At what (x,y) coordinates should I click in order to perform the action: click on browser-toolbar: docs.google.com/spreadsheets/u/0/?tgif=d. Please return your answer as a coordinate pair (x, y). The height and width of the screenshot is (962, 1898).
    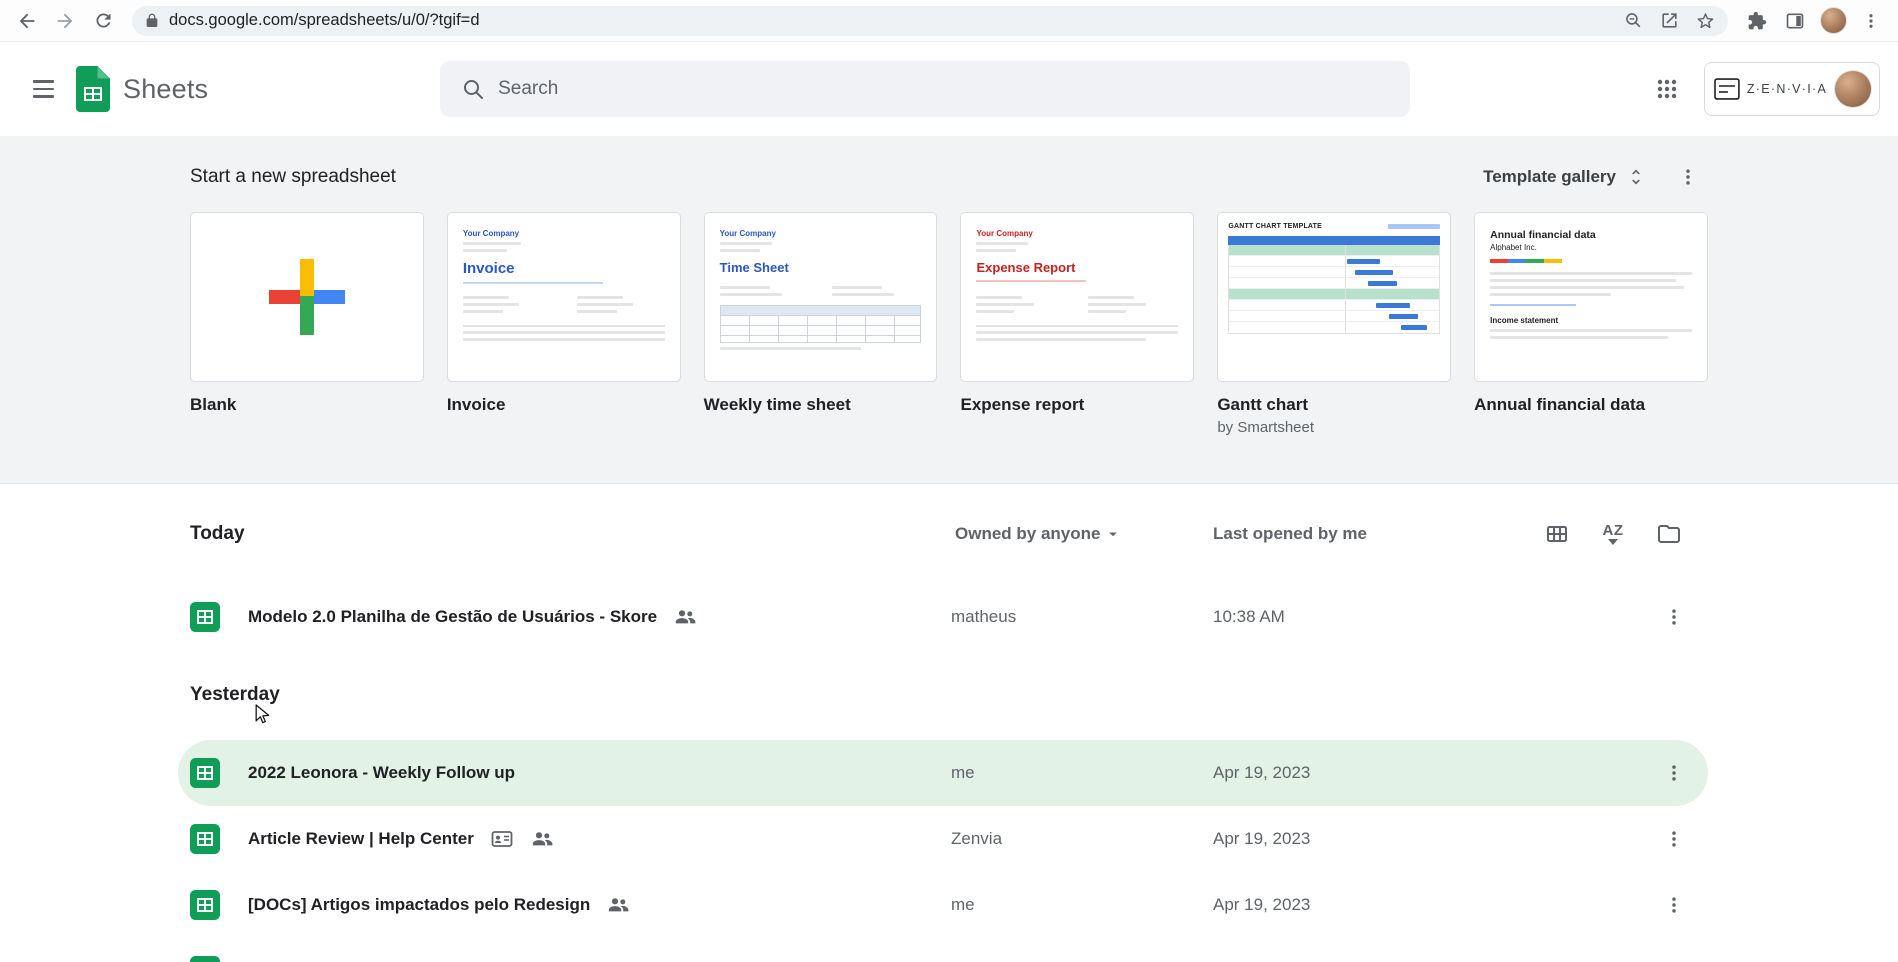
    Looking at the image, I should click on (949, 21).